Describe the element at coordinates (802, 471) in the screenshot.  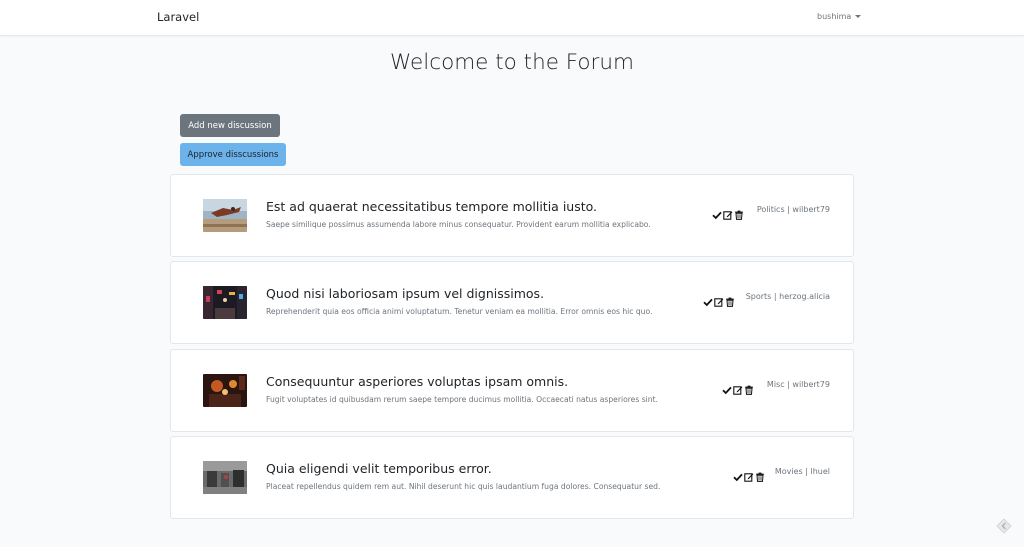
I see `discussion-meta: Movies | lhuel` at that location.